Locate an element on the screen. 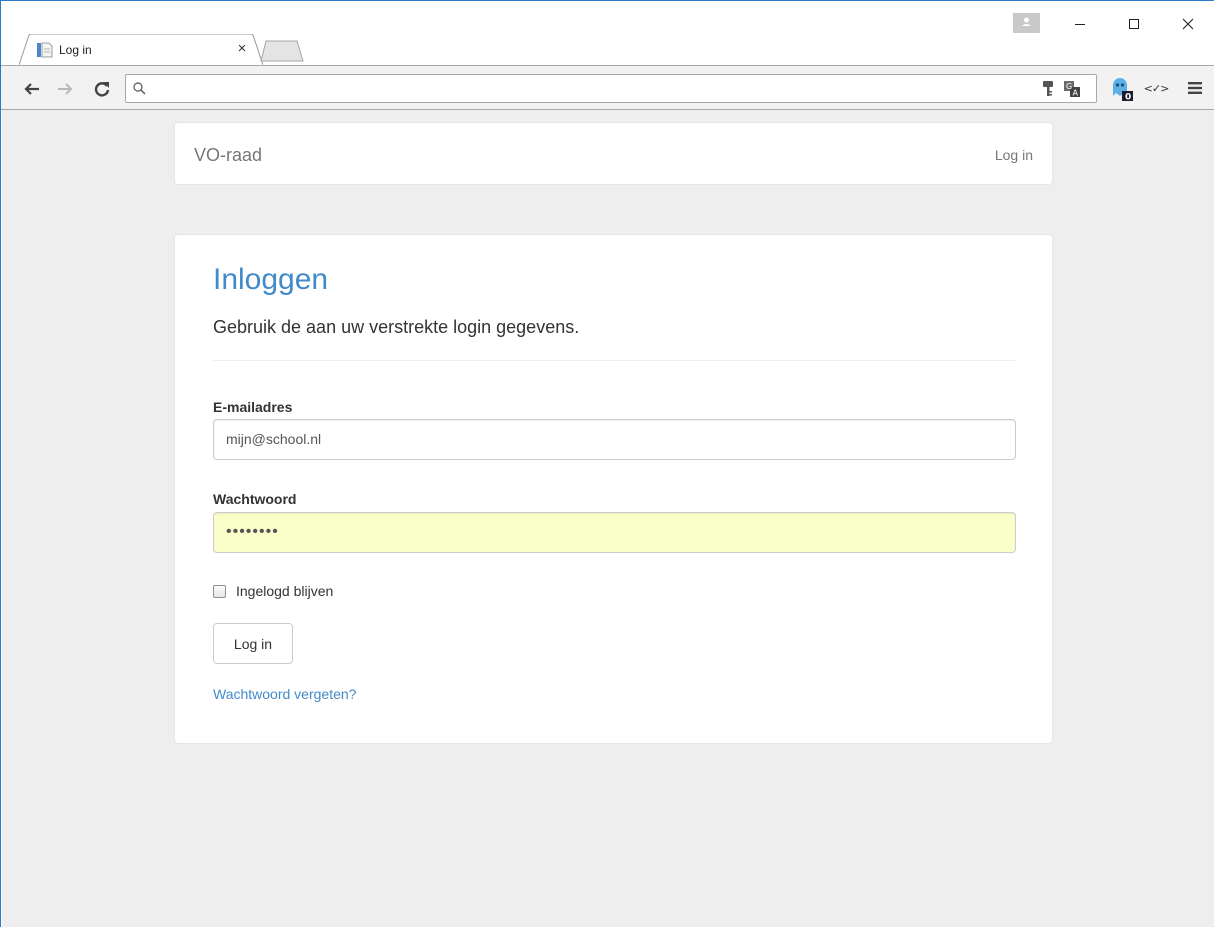  tab-title: Log in is located at coordinates (75, 50).